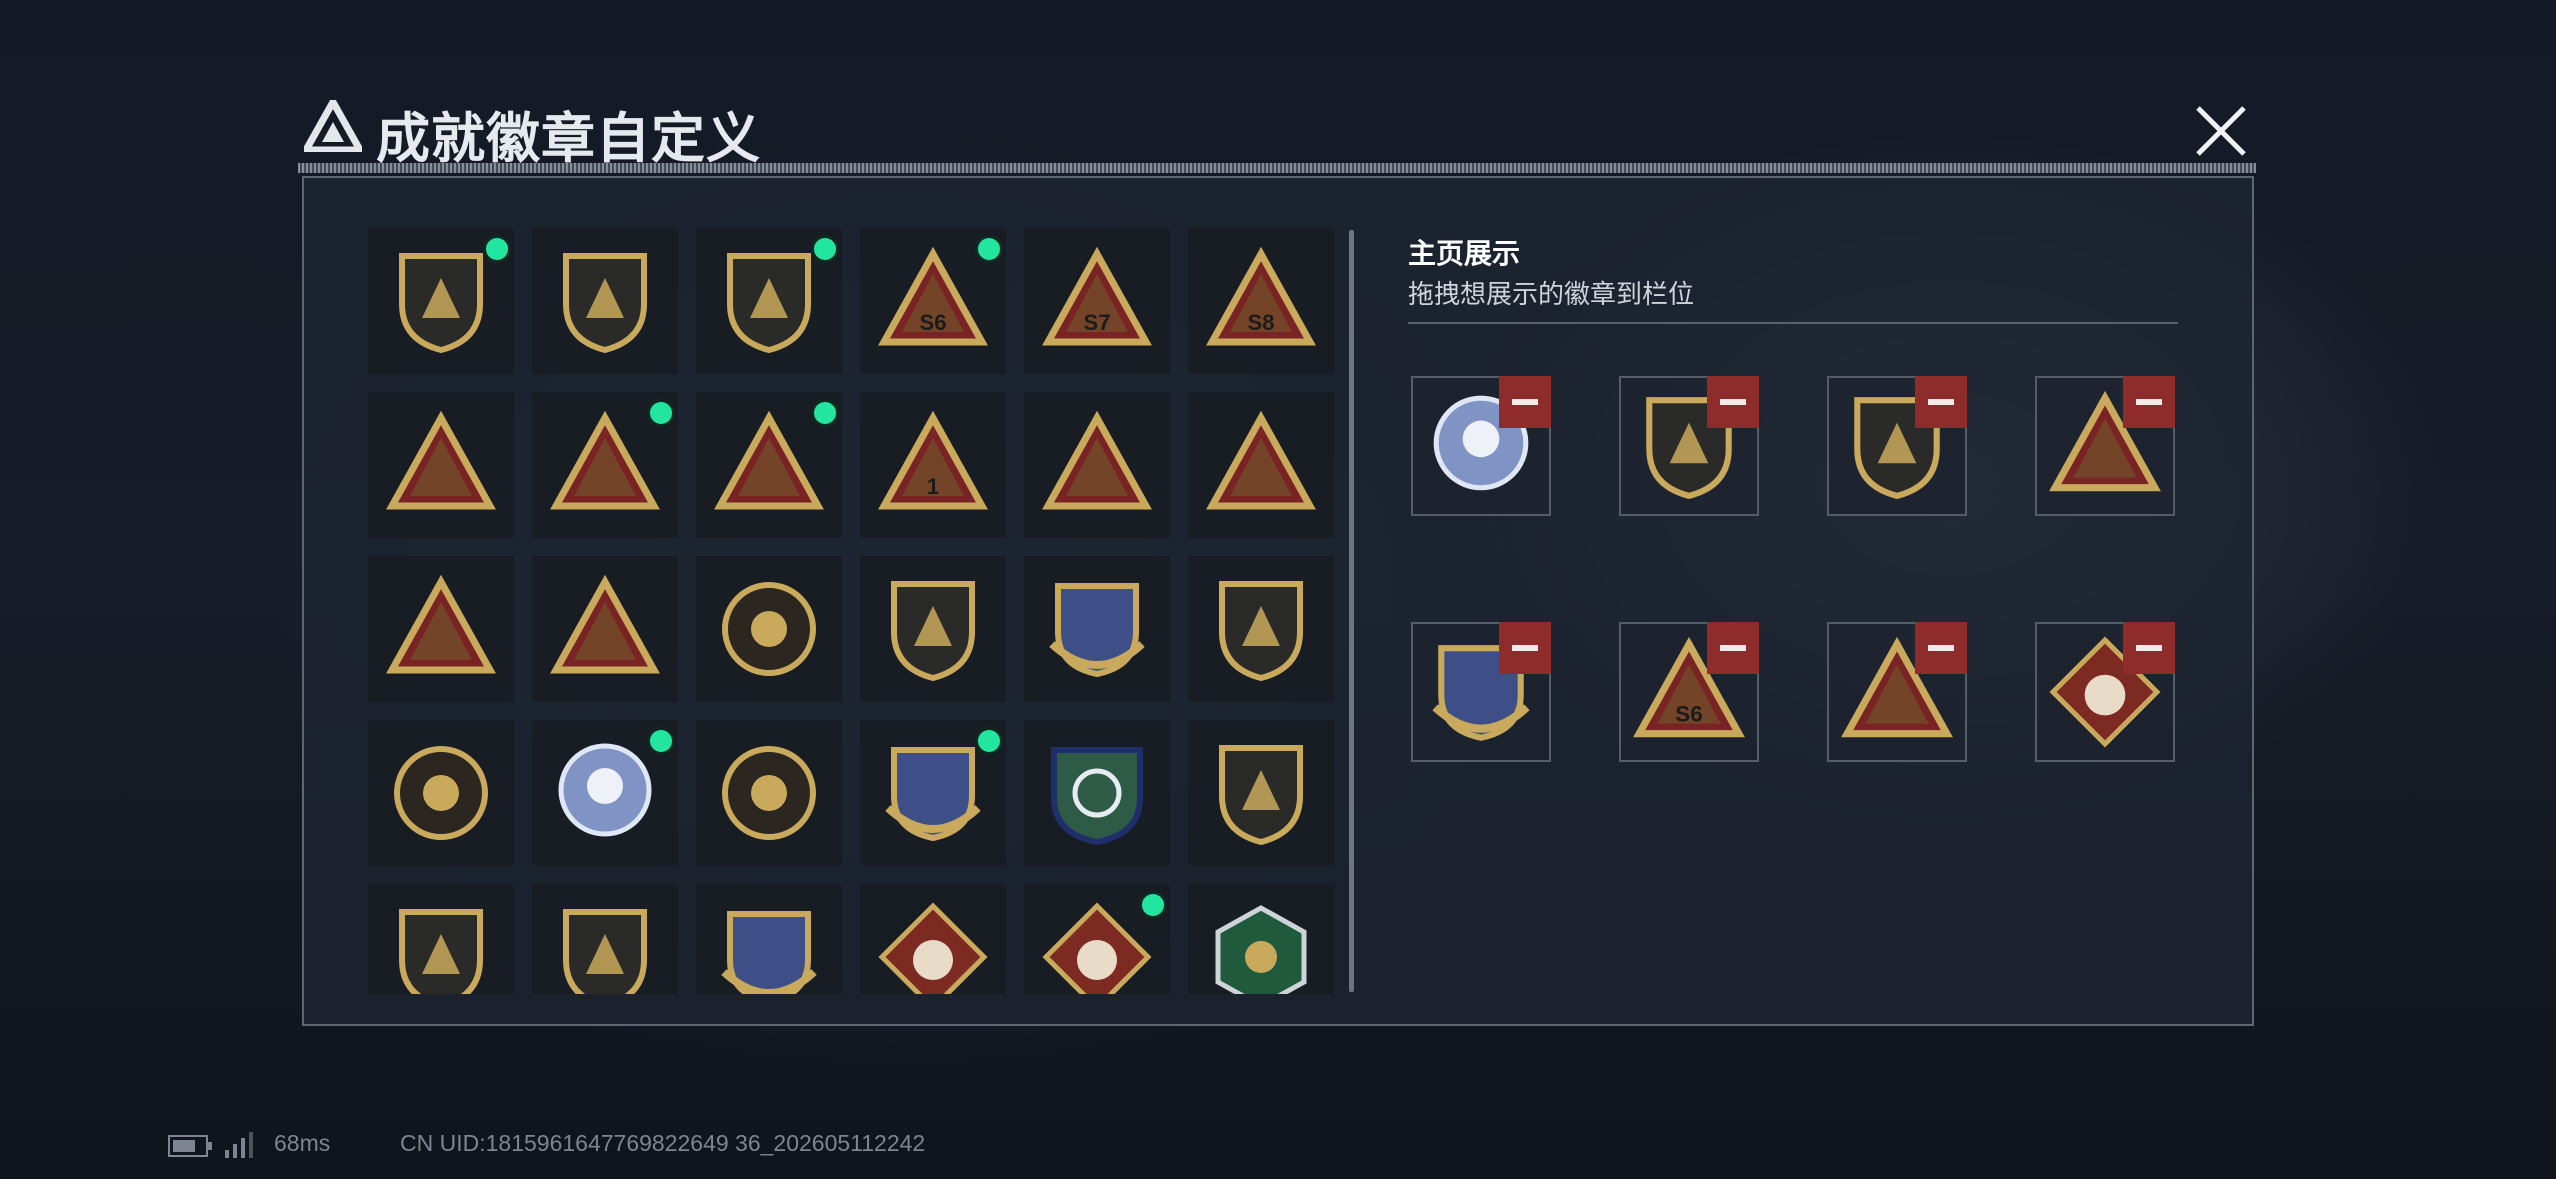 The image size is (2556, 1179). What do you see at coordinates (769, 460) in the screenshot?
I see `boat-triangle-badge-icon` at bounding box center [769, 460].